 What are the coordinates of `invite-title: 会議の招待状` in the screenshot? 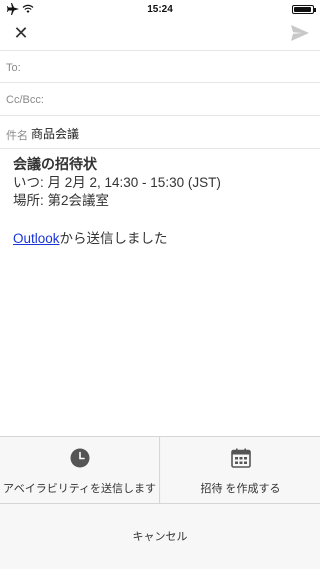 It's located at (55, 164).